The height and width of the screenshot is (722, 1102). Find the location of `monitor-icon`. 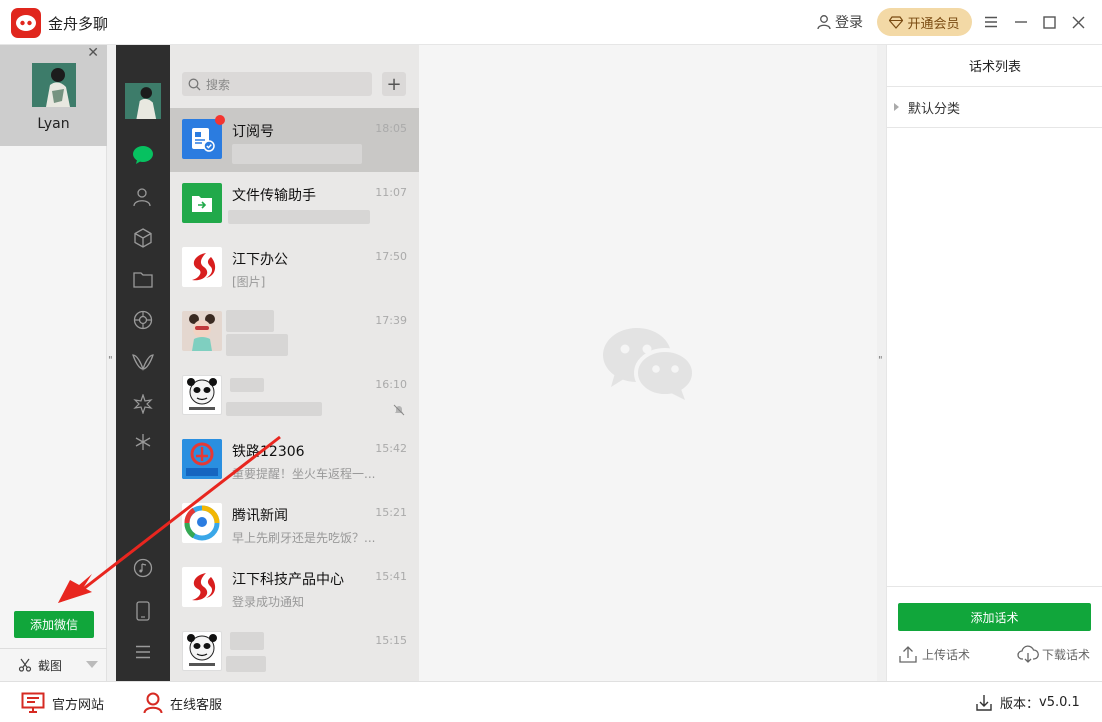

monitor-icon is located at coordinates (33, 702).